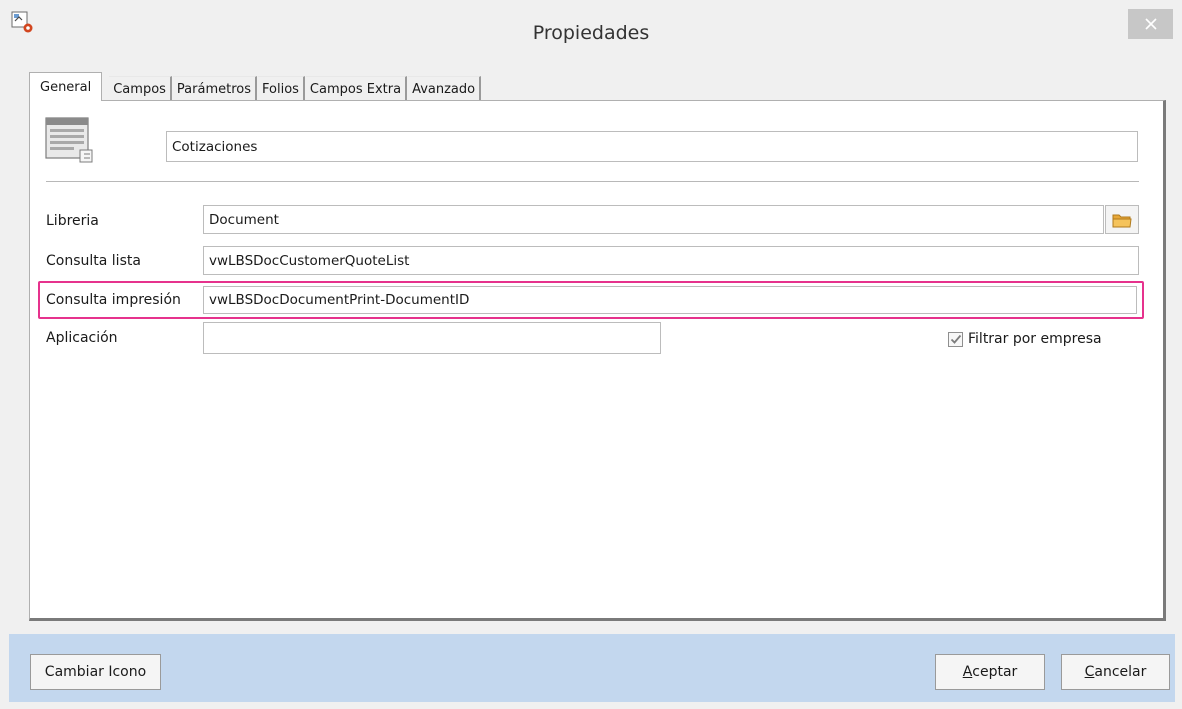 The width and height of the screenshot is (1182, 709). Describe the element at coordinates (113, 300) in the screenshot. I see `consulta-impresion-label: Consulta impresión` at that location.